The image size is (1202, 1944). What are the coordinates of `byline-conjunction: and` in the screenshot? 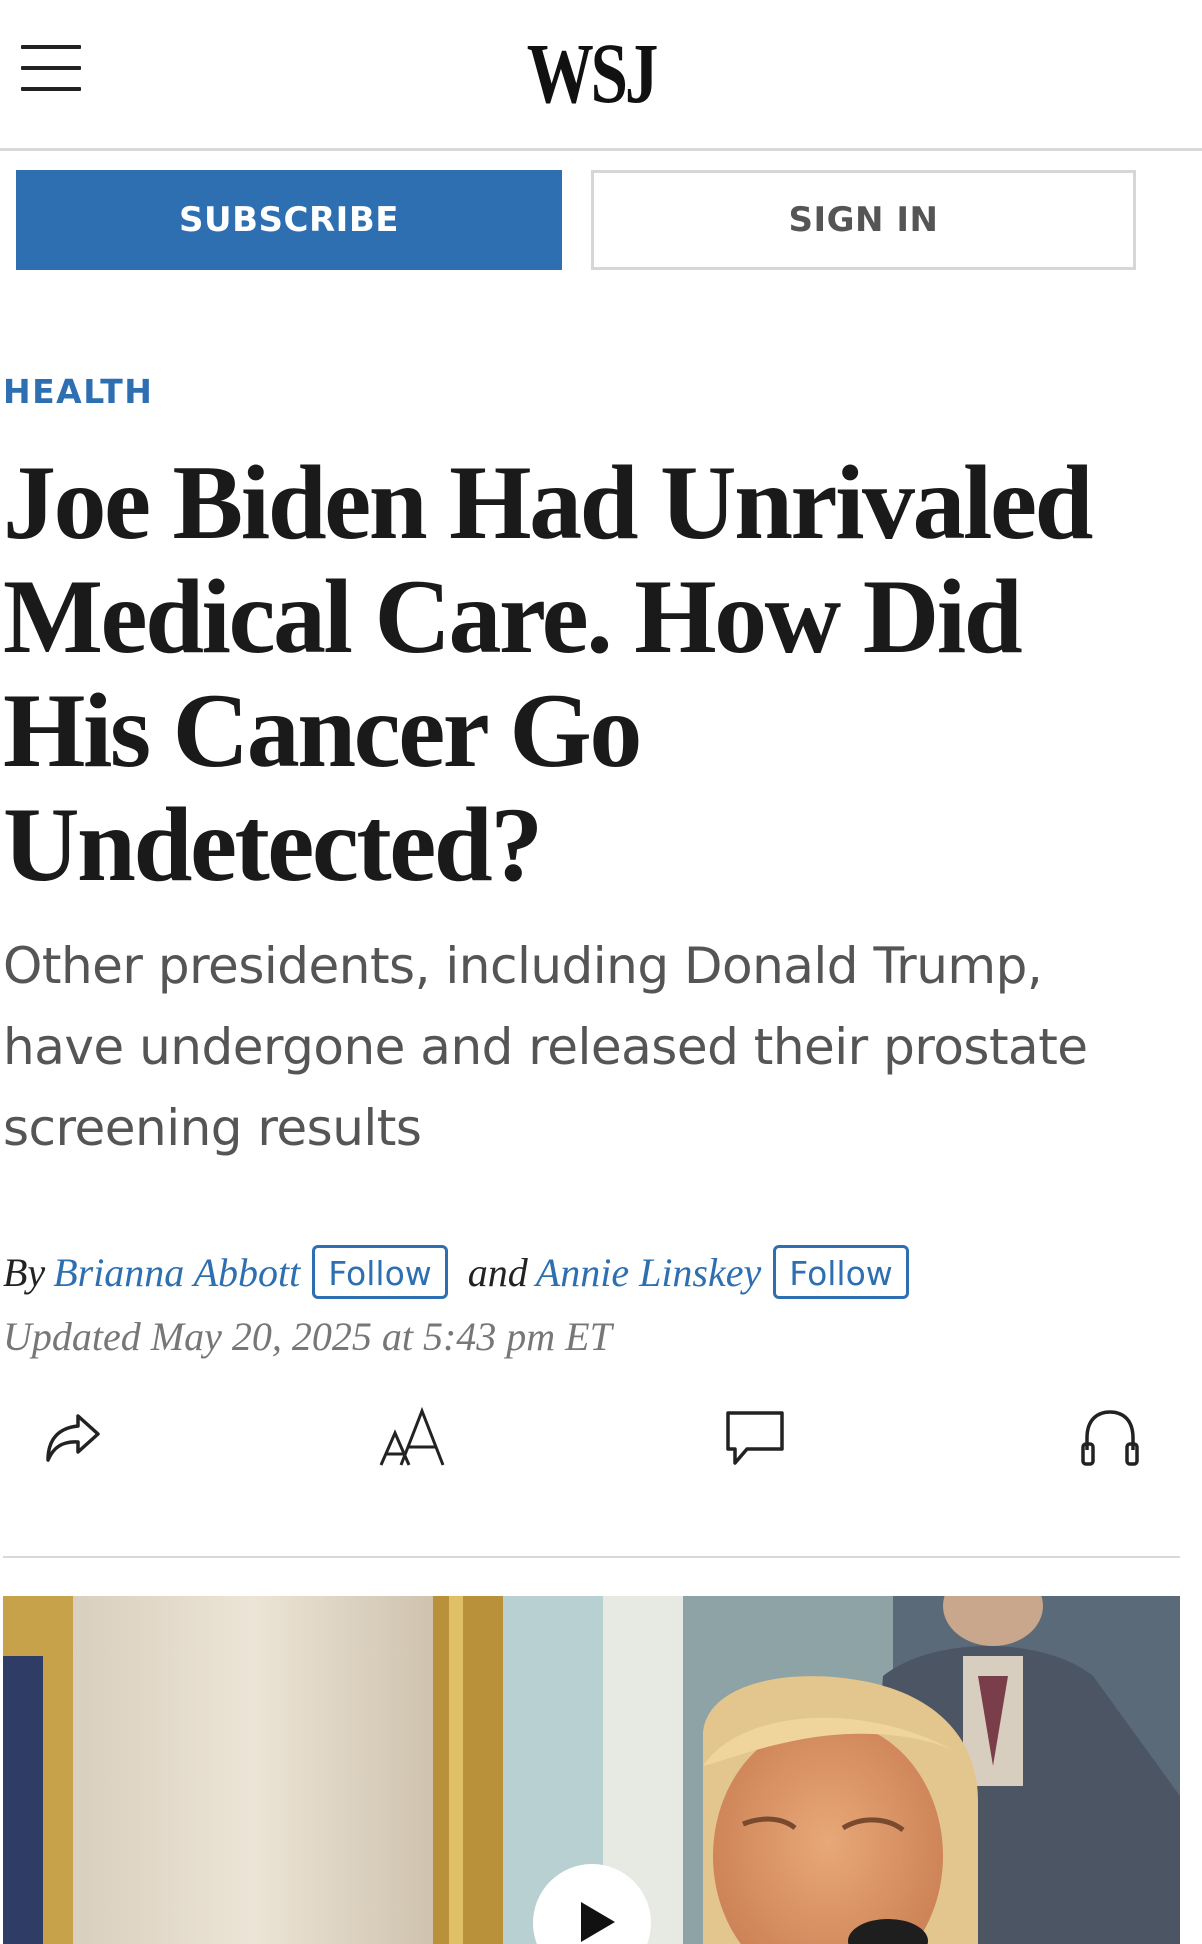 It's located at (497, 1272).